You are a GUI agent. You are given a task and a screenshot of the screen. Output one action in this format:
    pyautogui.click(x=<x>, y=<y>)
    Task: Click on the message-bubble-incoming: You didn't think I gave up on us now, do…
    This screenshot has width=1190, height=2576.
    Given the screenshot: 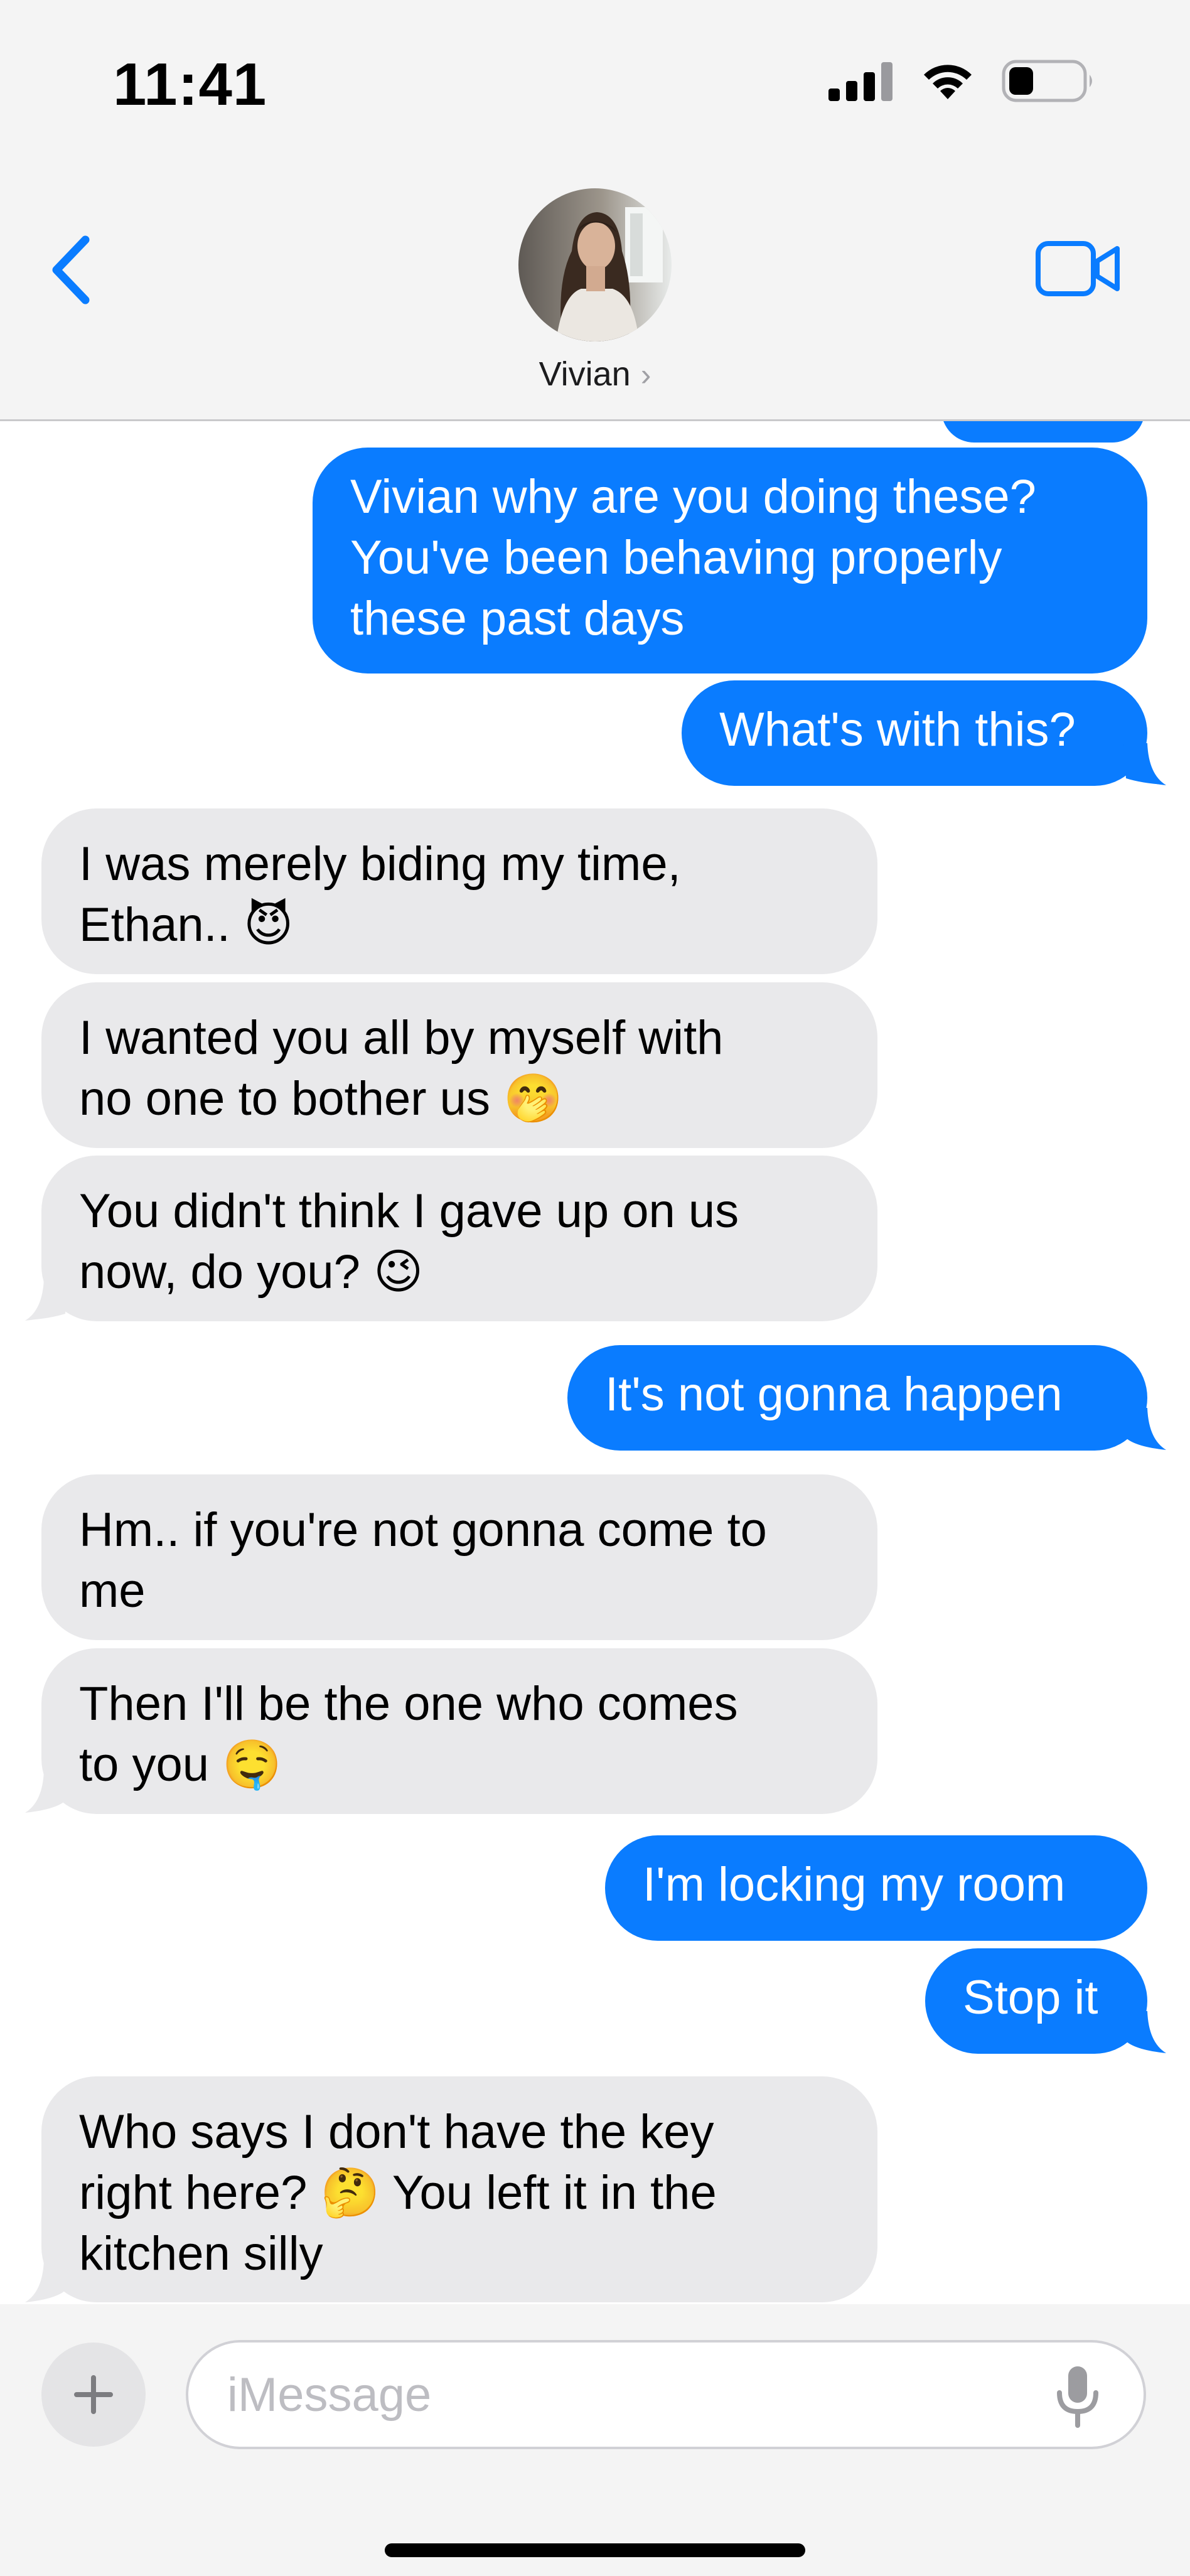 What is the action you would take?
    pyautogui.click(x=459, y=1238)
    